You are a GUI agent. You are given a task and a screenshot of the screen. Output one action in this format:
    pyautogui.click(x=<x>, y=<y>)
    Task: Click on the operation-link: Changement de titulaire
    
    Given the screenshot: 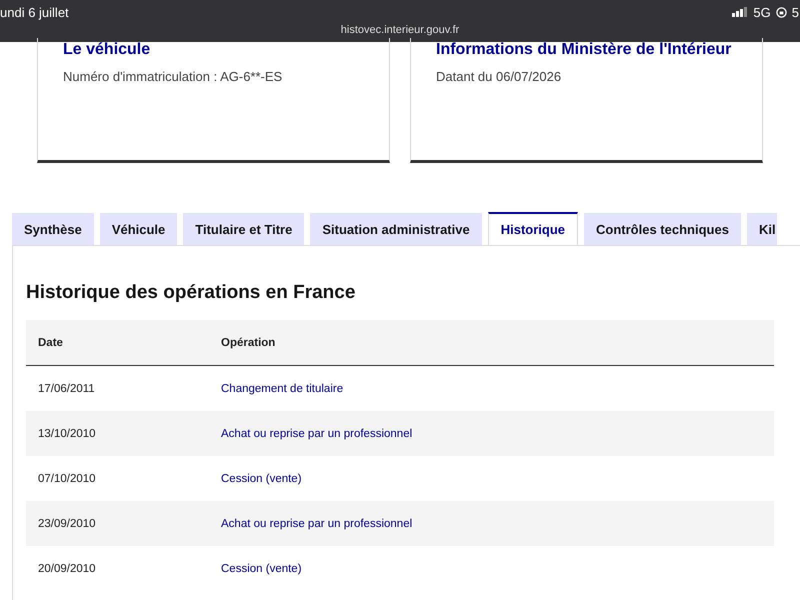 What is the action you would take?
    pyautogui.click(x=282, y=388)
    